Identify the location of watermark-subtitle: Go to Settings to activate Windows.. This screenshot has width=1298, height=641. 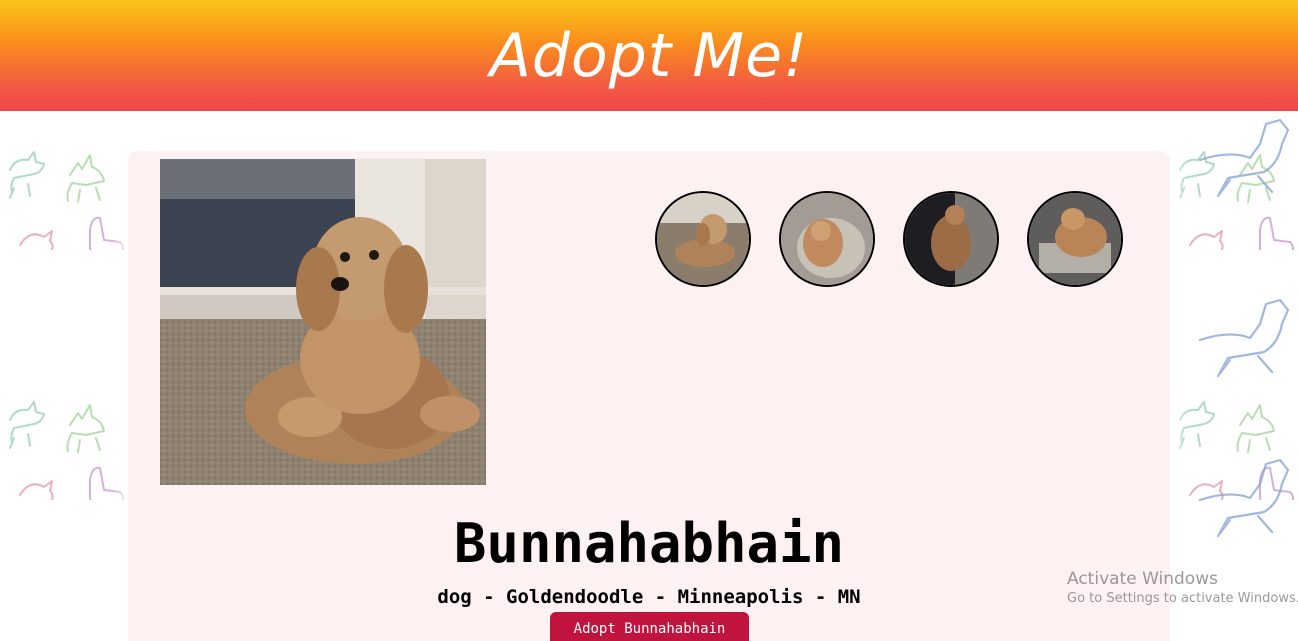
(1182, 598).